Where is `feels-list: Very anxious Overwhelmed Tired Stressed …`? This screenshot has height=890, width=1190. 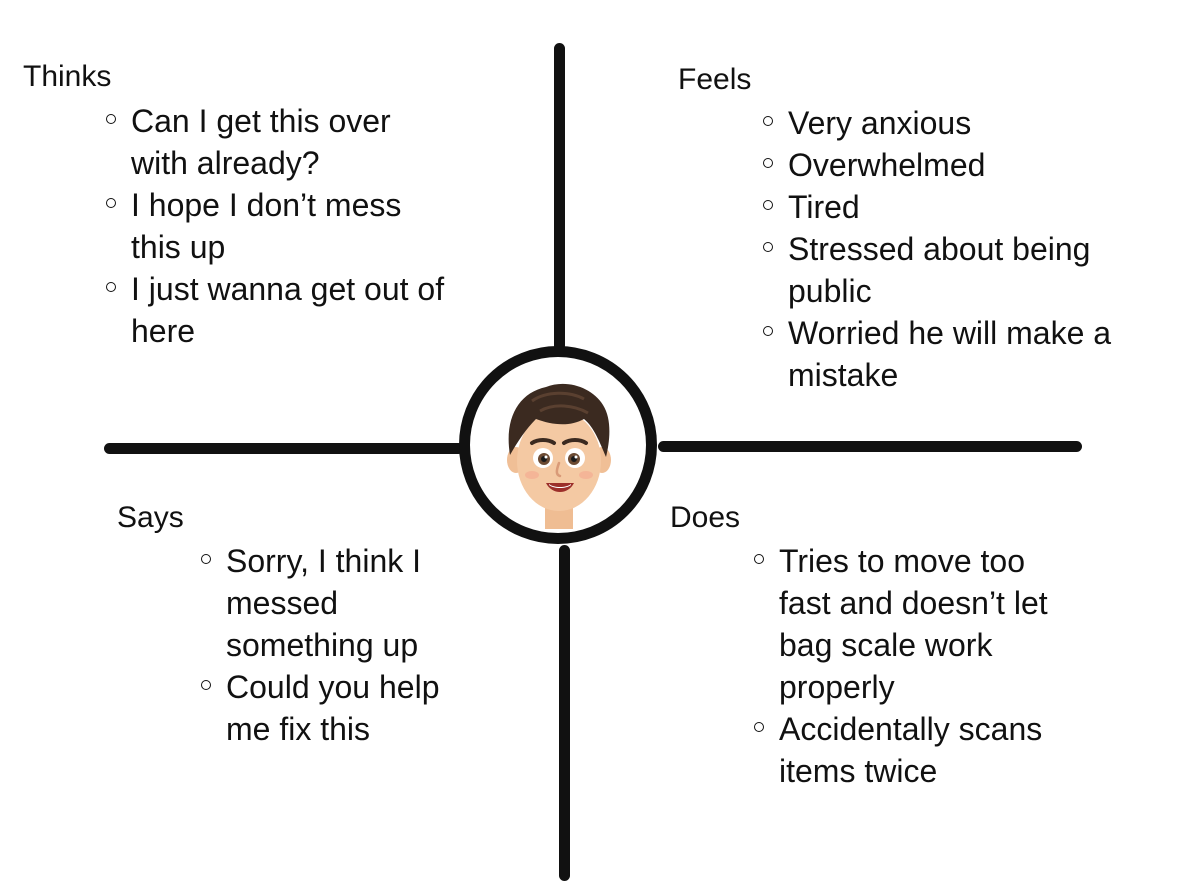
feels-list: Very anxious Overwhelmed Tired Stressed … is located at coordinates (962, 249).